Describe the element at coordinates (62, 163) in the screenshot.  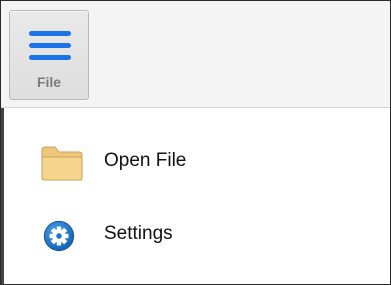
I see `folder-icon` at that location.